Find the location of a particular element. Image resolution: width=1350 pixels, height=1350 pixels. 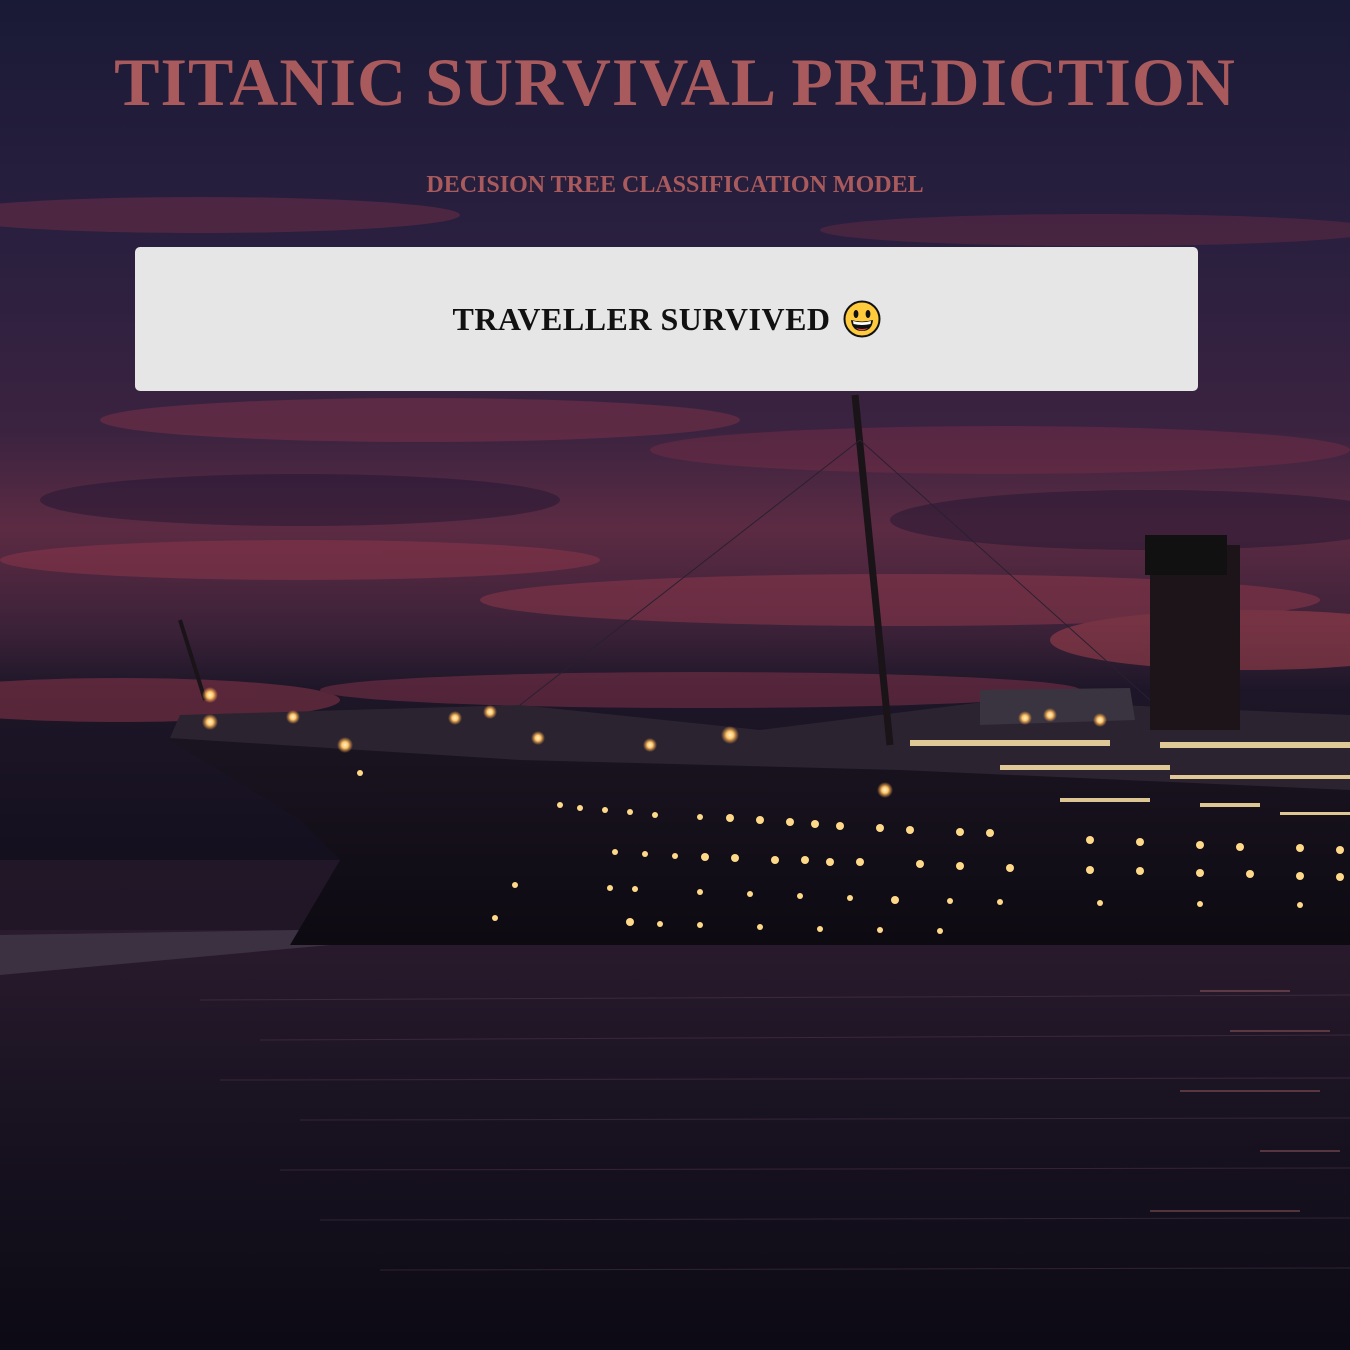

prediction-result-card: TRAVELLER SURVIVED is located at coordinates (666, 319).